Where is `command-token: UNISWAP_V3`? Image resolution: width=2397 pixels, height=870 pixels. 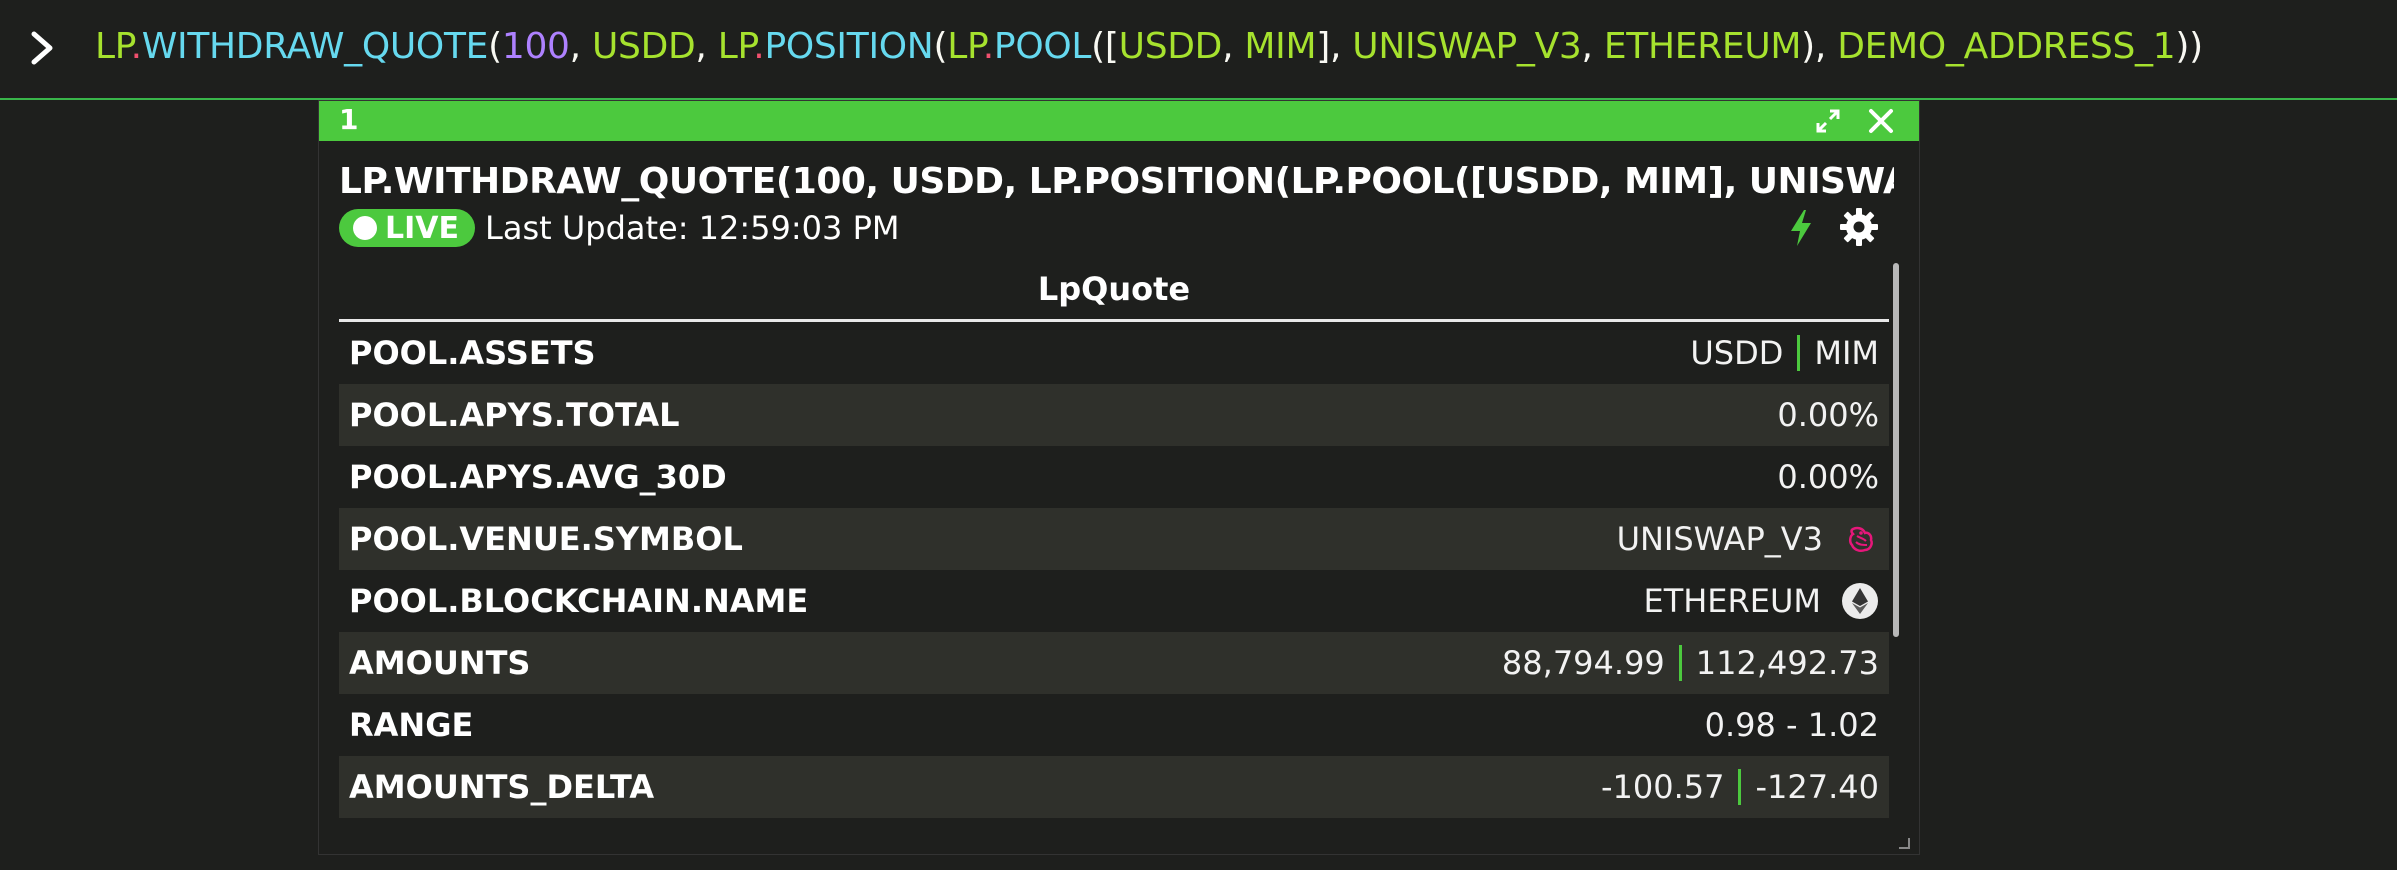 command-token: UNISWAP_V3 is located at coordinates (1467, 46).